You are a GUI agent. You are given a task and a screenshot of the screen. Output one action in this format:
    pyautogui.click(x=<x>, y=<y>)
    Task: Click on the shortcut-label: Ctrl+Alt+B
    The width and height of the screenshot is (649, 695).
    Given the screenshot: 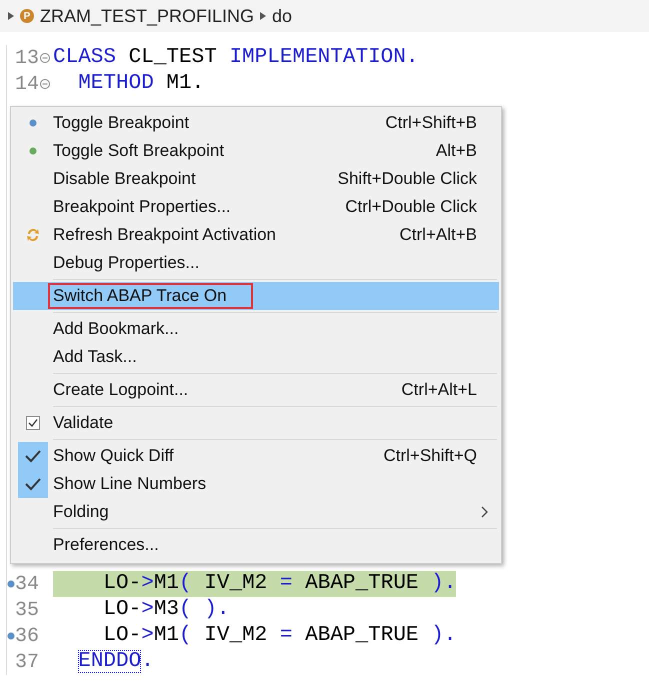 What is the action you would take?
    pyautogui.click(x=438, y=235)
    